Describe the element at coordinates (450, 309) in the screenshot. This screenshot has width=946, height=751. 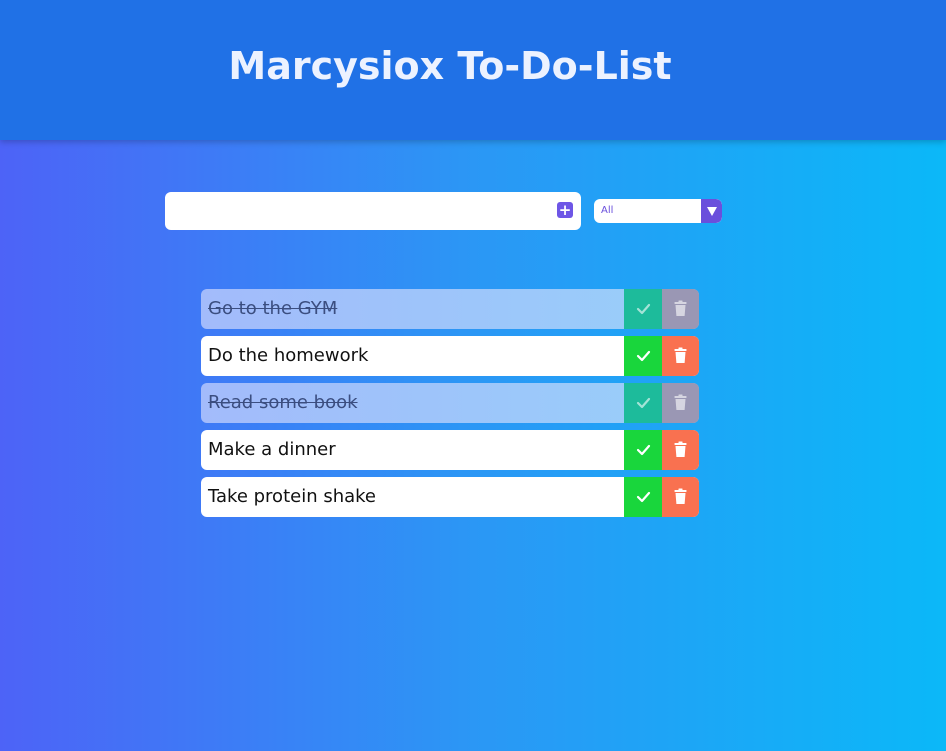
I see `todo-item: Go to the GYM` at that location.